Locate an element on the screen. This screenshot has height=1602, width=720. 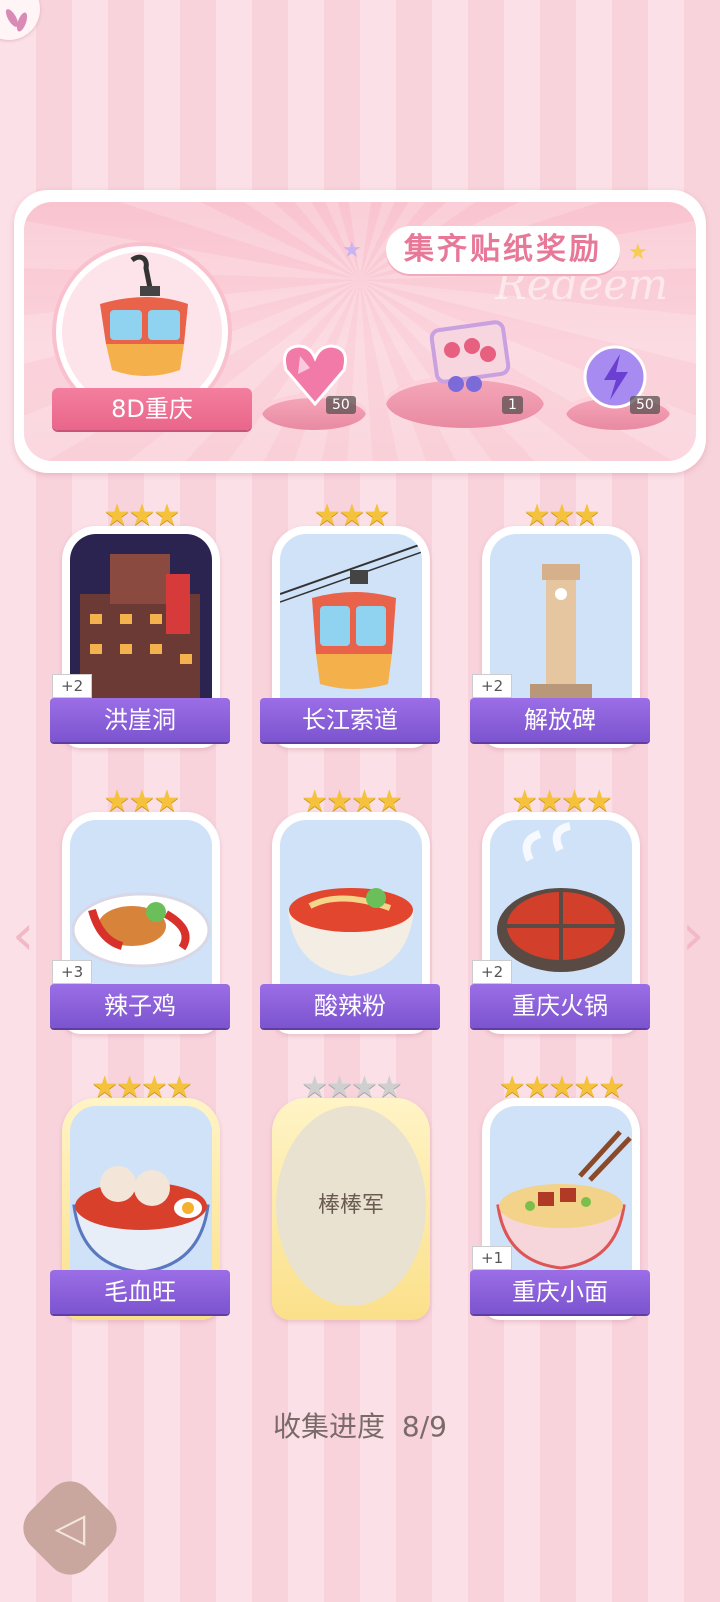
sticker-card-cableway: ★★★ 长江索道 is located at coordinates (350, 624).